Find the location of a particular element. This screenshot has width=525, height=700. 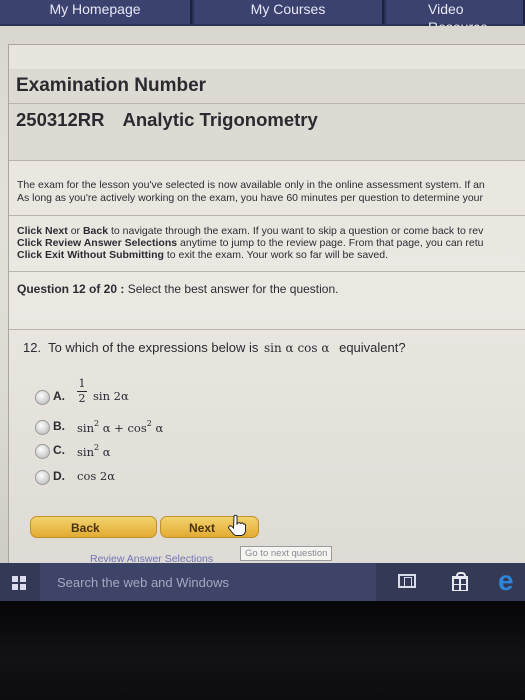

question-text-end: equivalent? is located at coordinates (372, 347).